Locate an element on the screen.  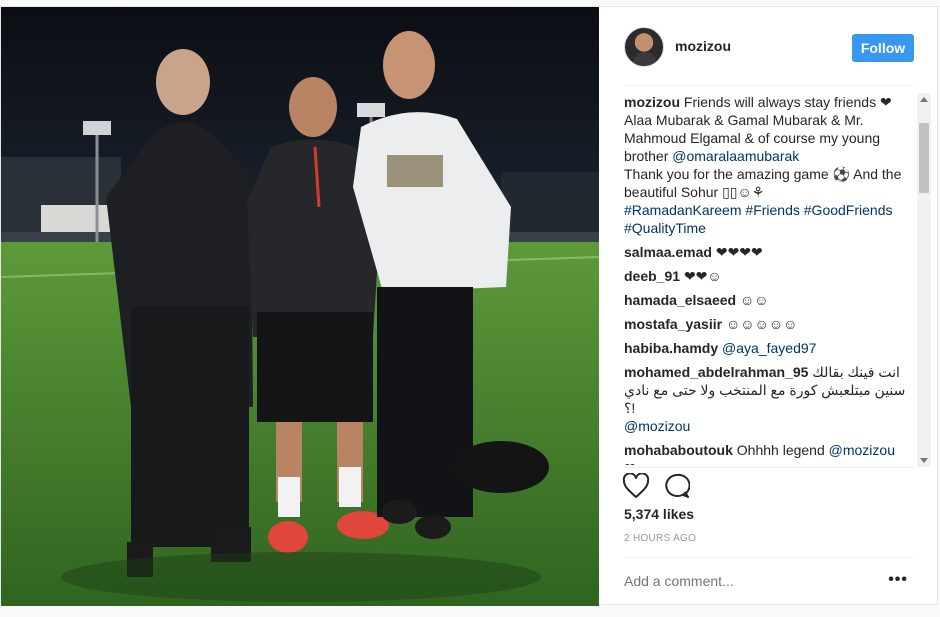
comment-item: habiba.hamdy @aya_fayed97 is located at coordinates (769, 348).